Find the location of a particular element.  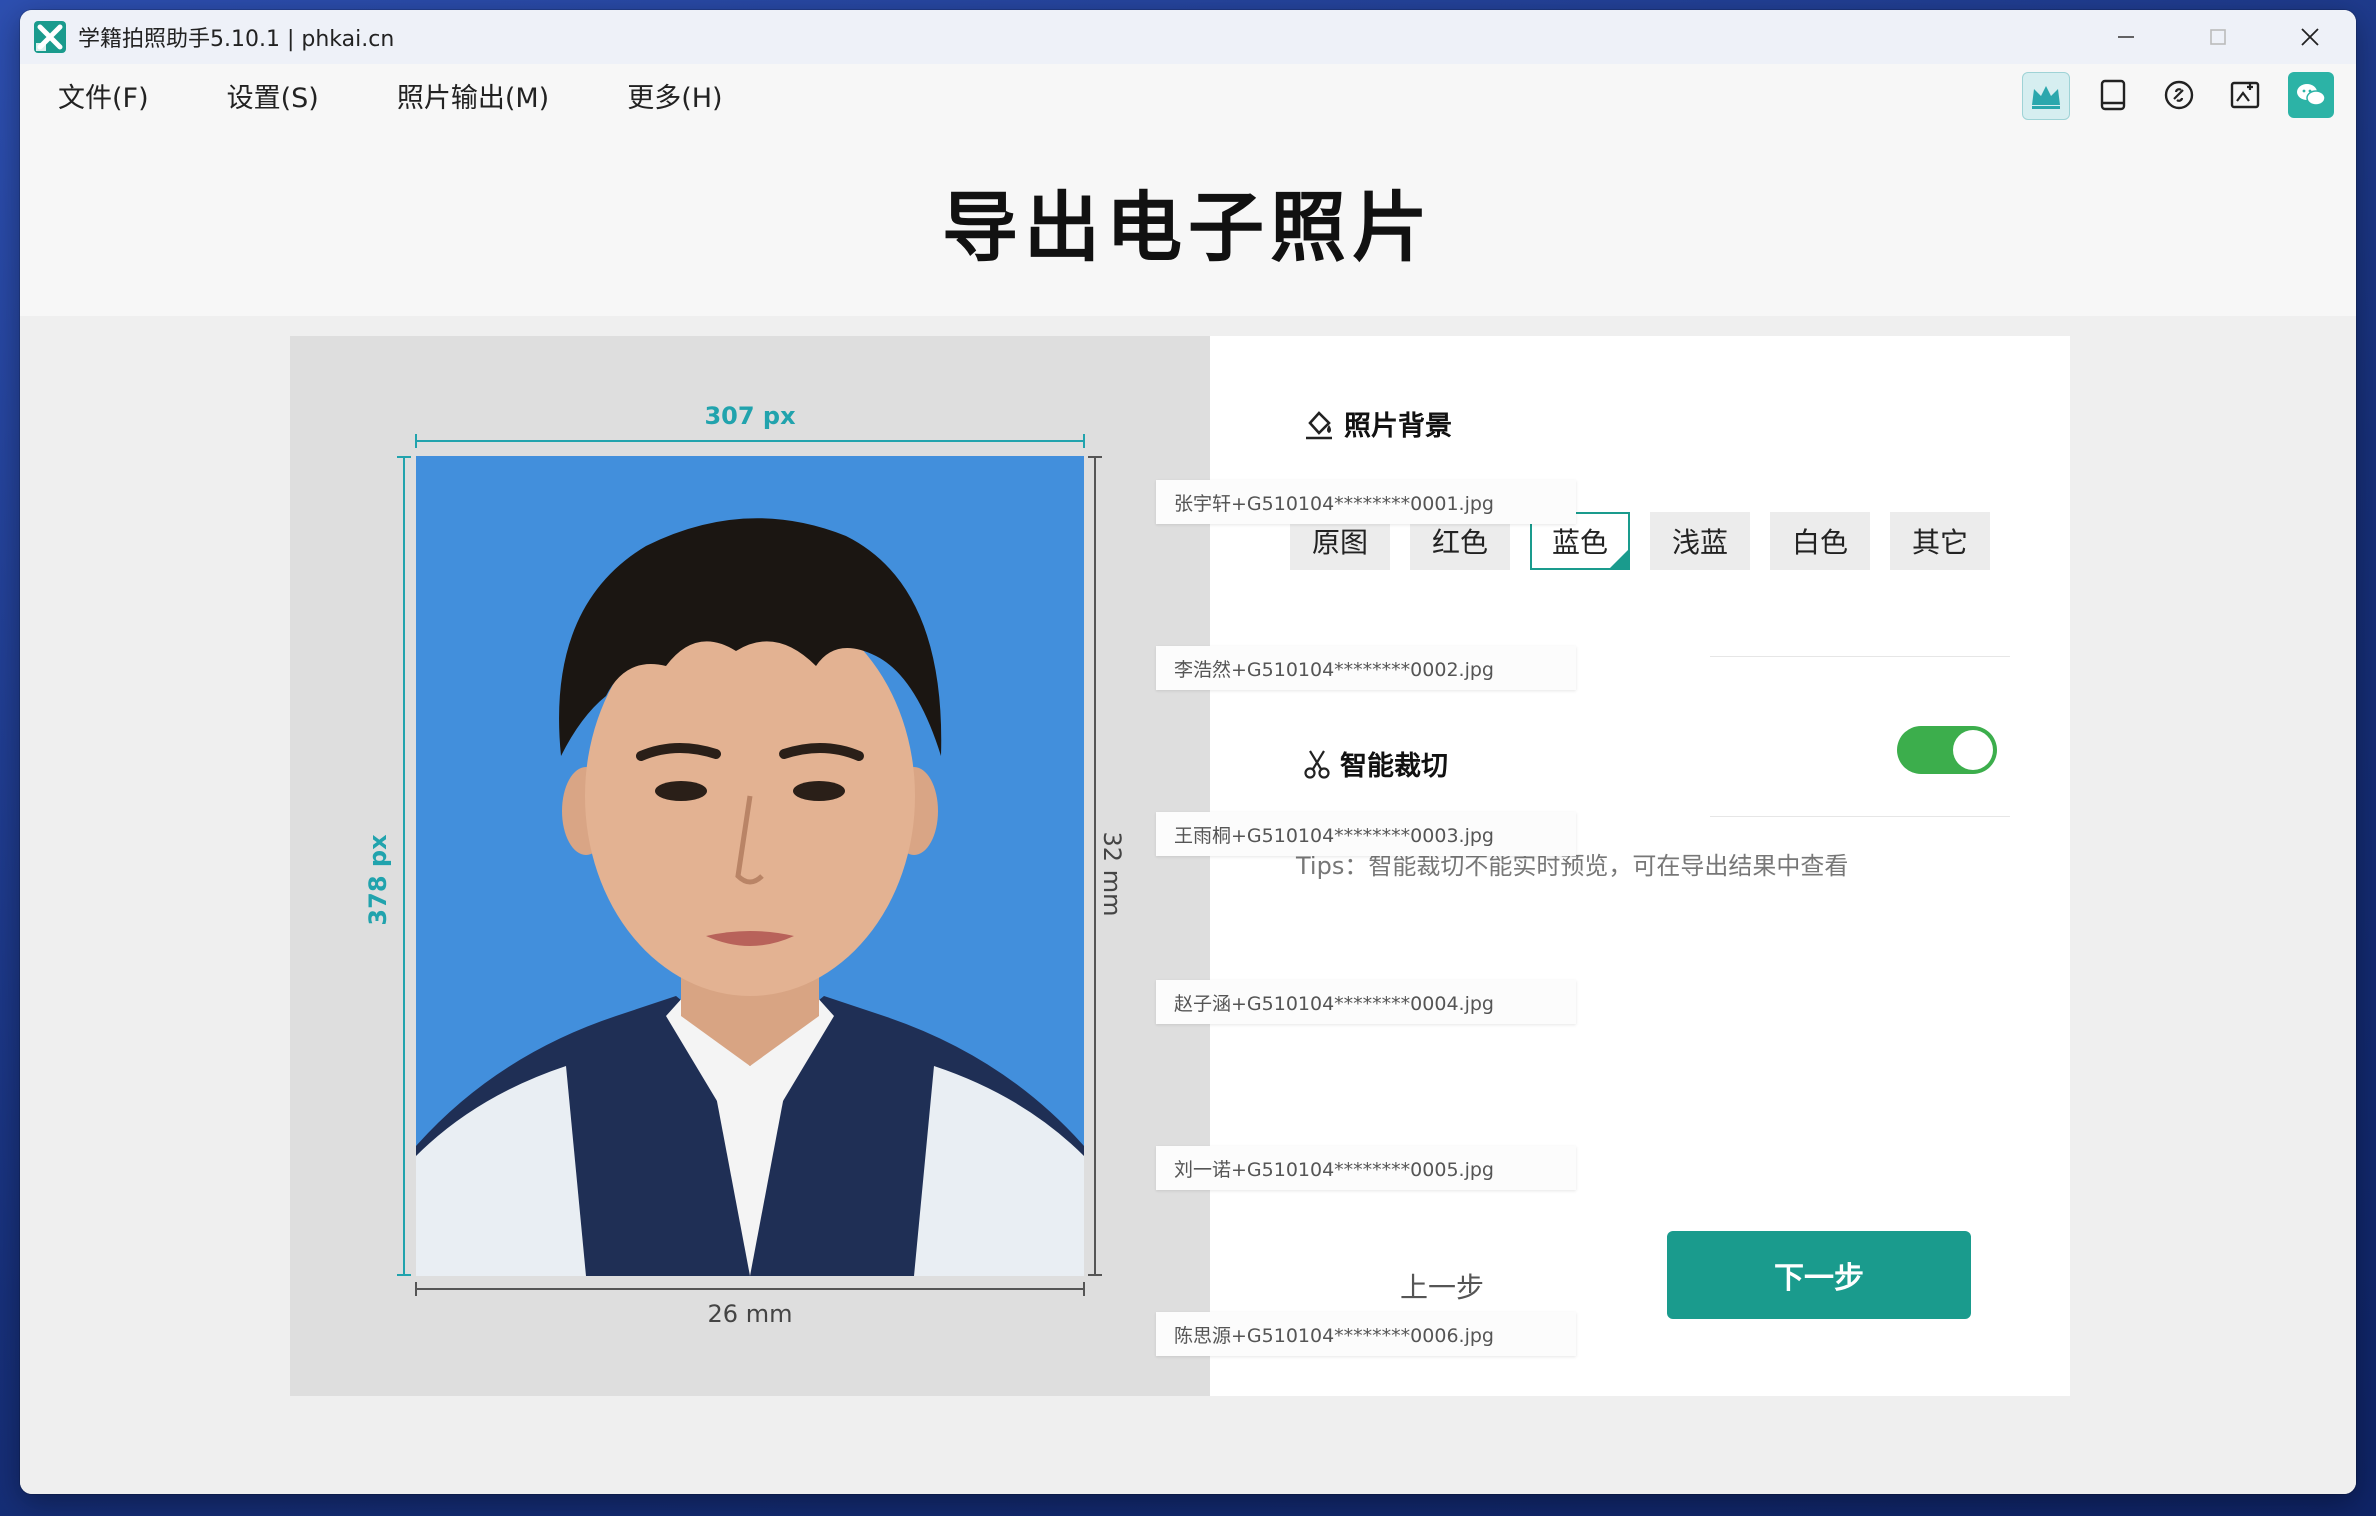

scissors-icon is located at coordinates (1317, 764).